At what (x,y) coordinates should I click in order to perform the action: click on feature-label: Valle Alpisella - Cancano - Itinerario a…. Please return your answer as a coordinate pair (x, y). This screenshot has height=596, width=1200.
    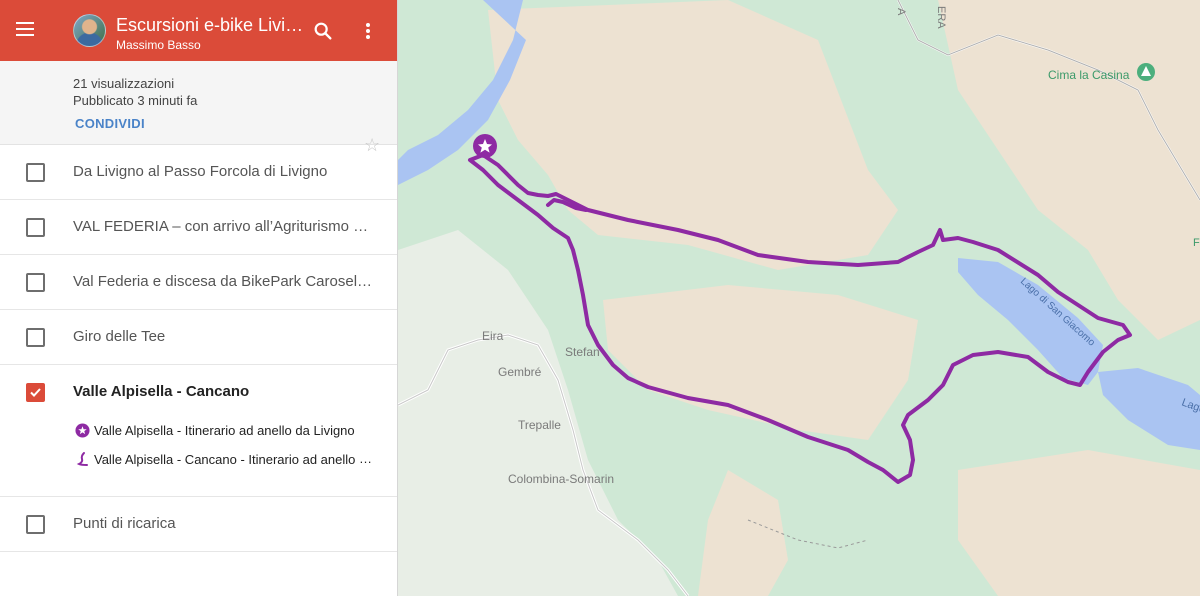
    Looking at the image, I should click on (234, 460).